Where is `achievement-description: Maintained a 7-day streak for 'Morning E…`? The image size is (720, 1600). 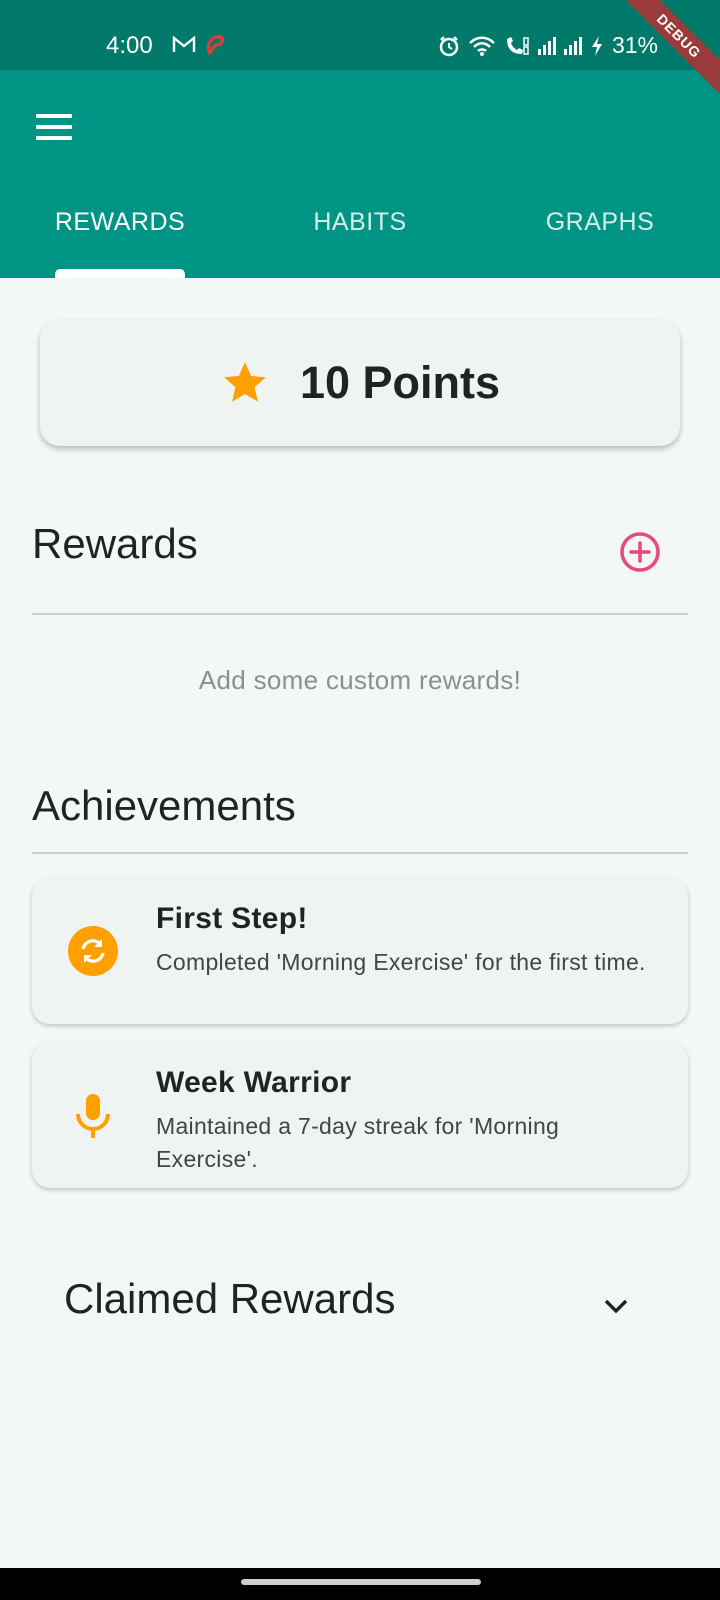 achievement-description: Maintained a 7-day streak for 'Morning E… is located at coordinates (358, 1142).